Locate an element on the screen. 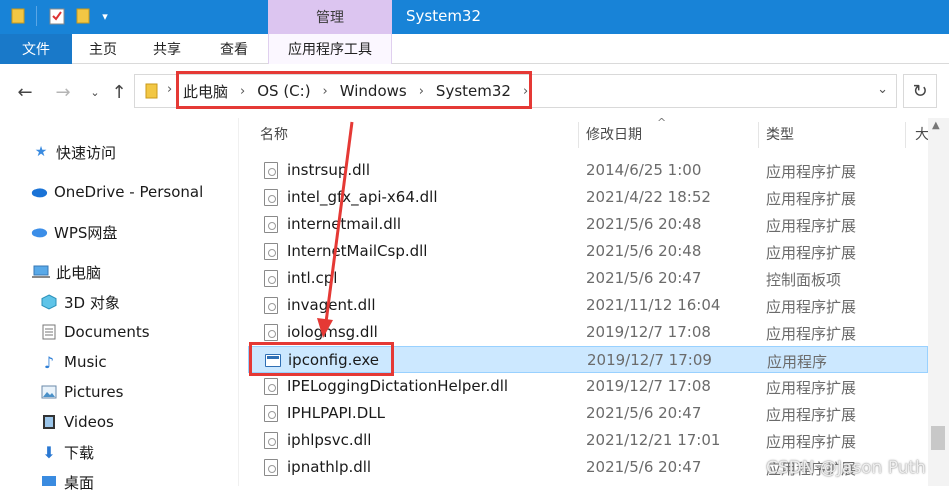 This screenshot has height=494, width=949. file-date-modified: 2021/5/6 20:48 is located at coordinates (644, 224).